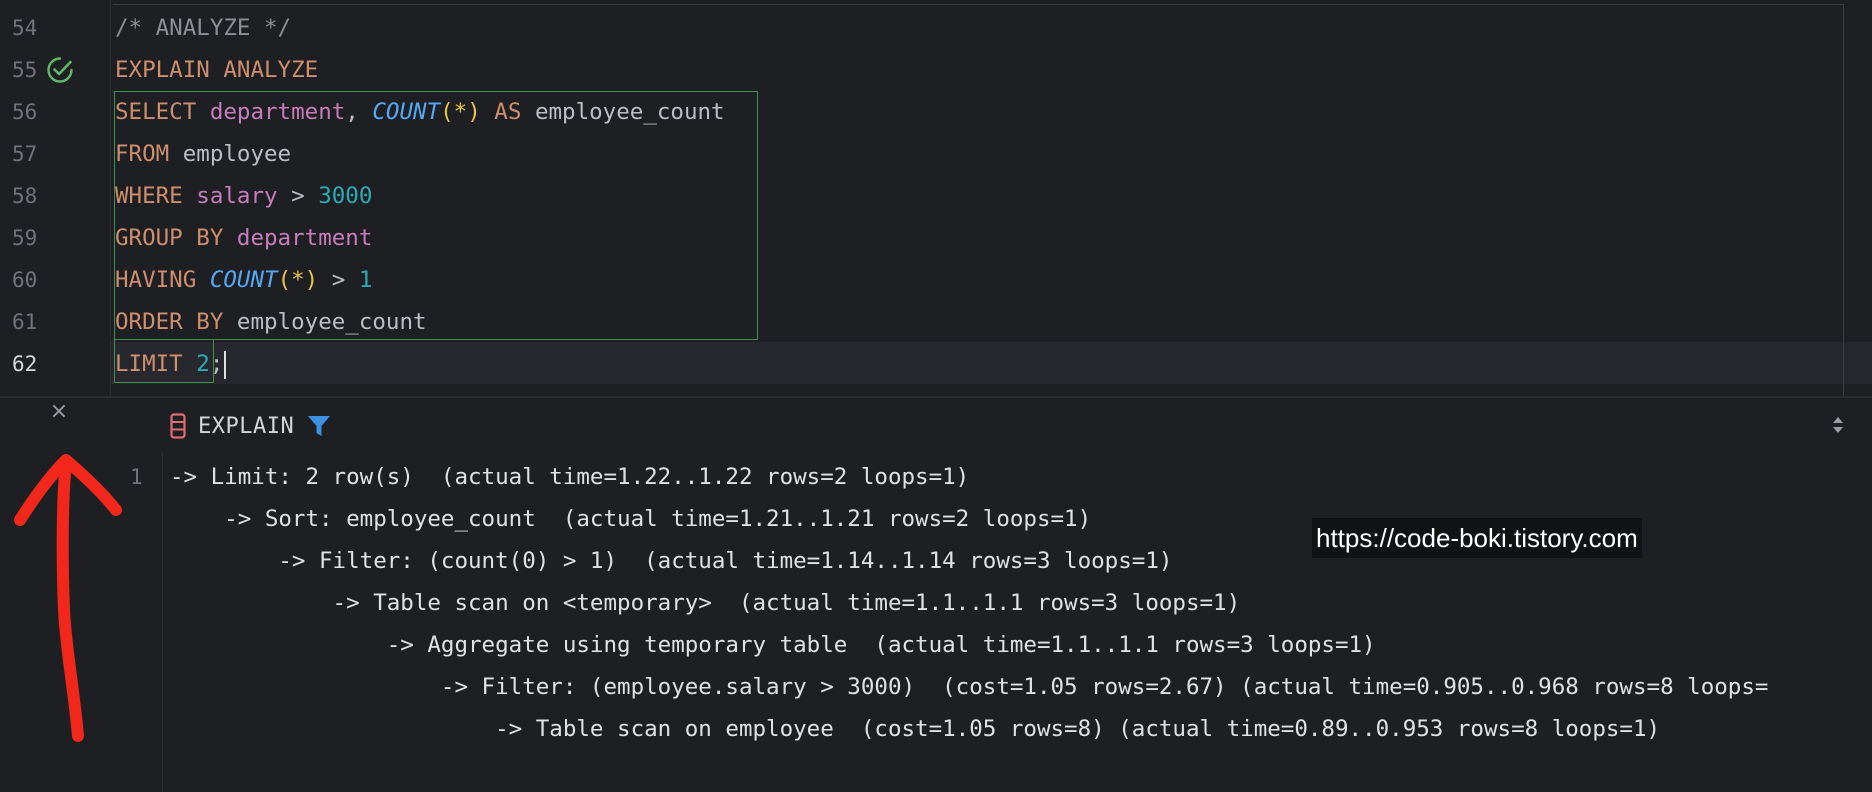 Image resolution: width=1872 pixels, height=792 pixels. I want to click on results-tab: EXPLAIN, so click(251, 426).